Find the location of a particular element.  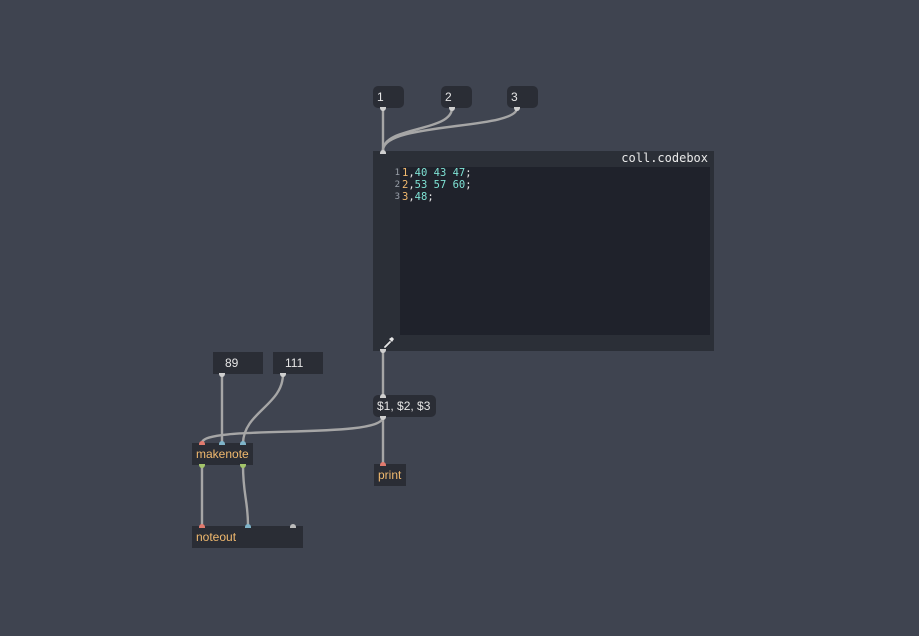

code-line-3-end: ; is located at coordinates (430, 197).